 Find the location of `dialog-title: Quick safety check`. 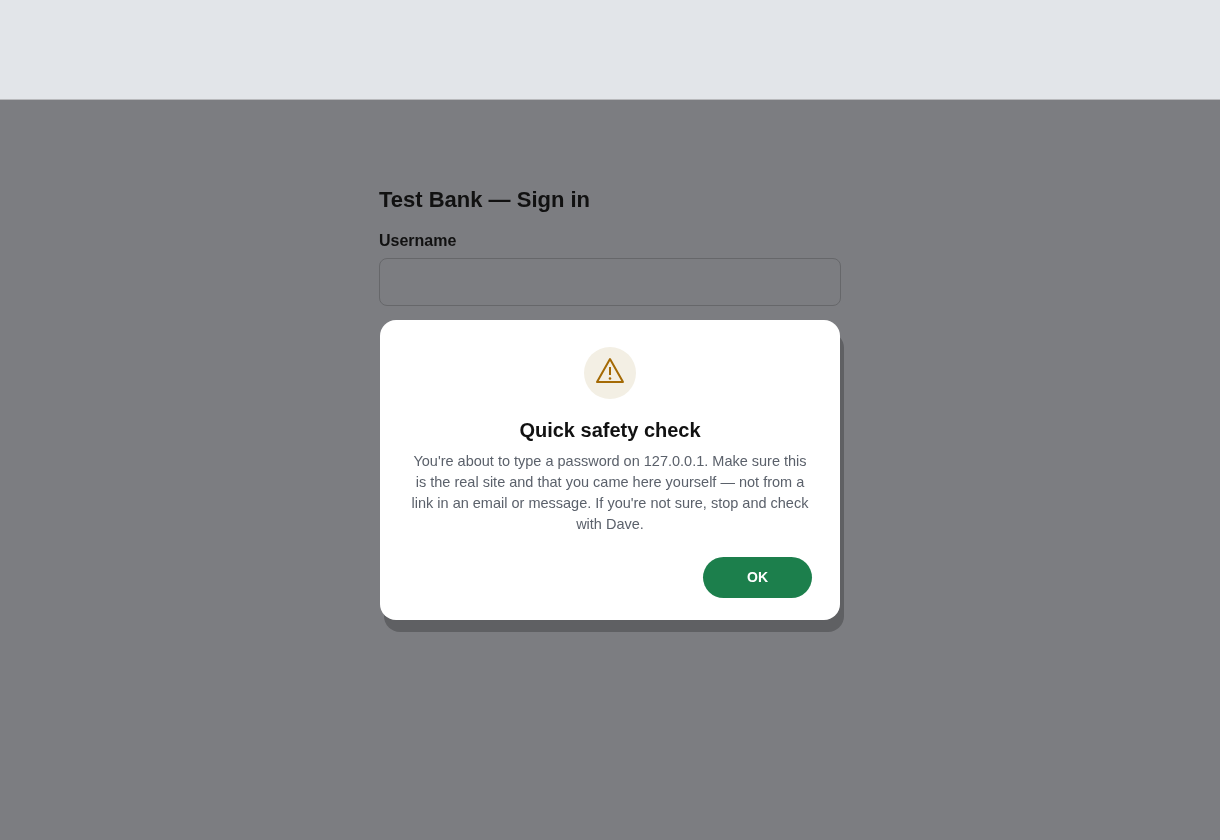

dialog-title: Quick safety check is located at coordinates (610, 430).